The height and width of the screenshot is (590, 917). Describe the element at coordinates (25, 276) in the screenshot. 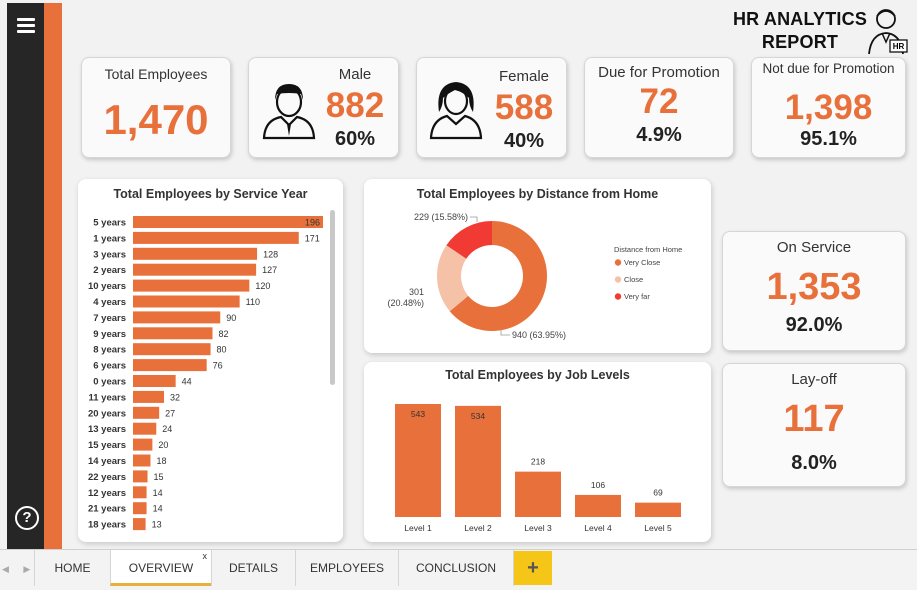

I see `nav-rail` at that location.